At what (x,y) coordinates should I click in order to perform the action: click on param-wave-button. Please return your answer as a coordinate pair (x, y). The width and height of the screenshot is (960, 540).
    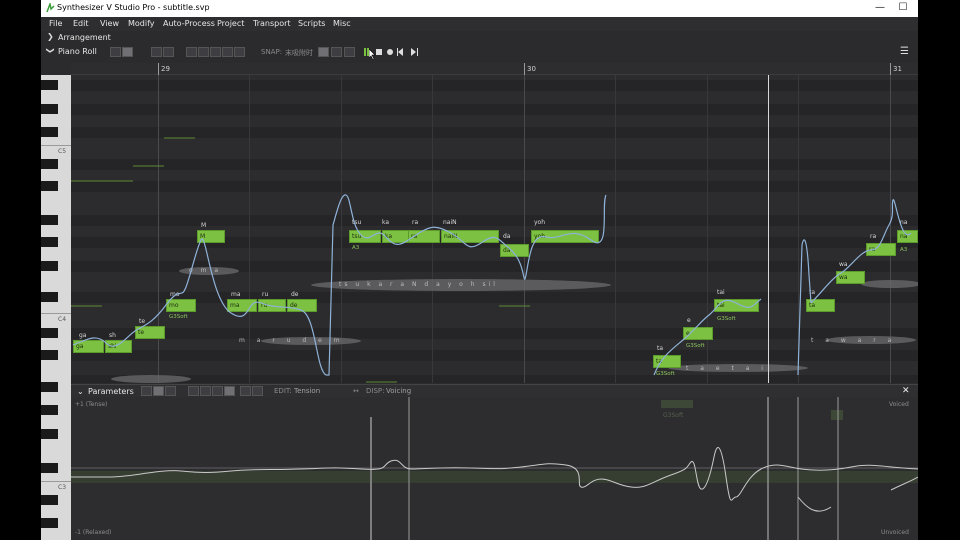
    Looking at the image, I should click on (217, 391).